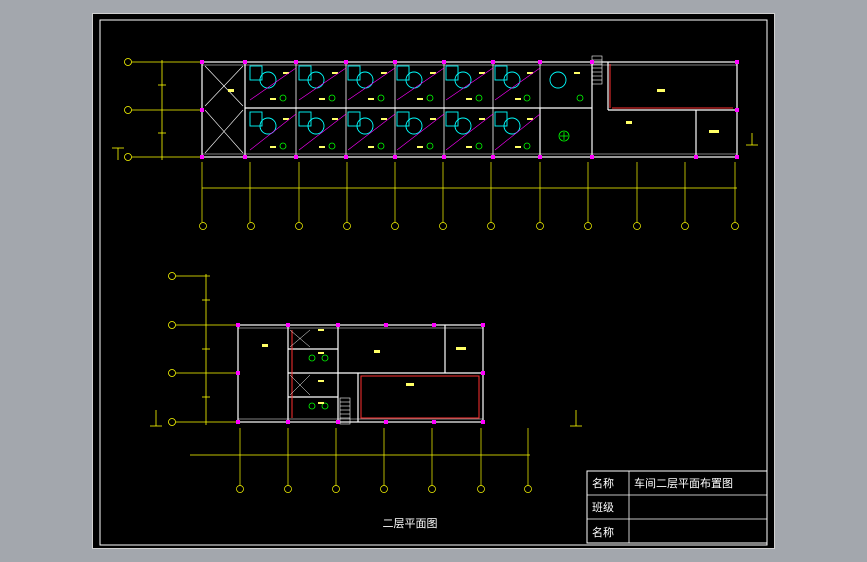  I want to click on bracing-left, so click(224, 109).